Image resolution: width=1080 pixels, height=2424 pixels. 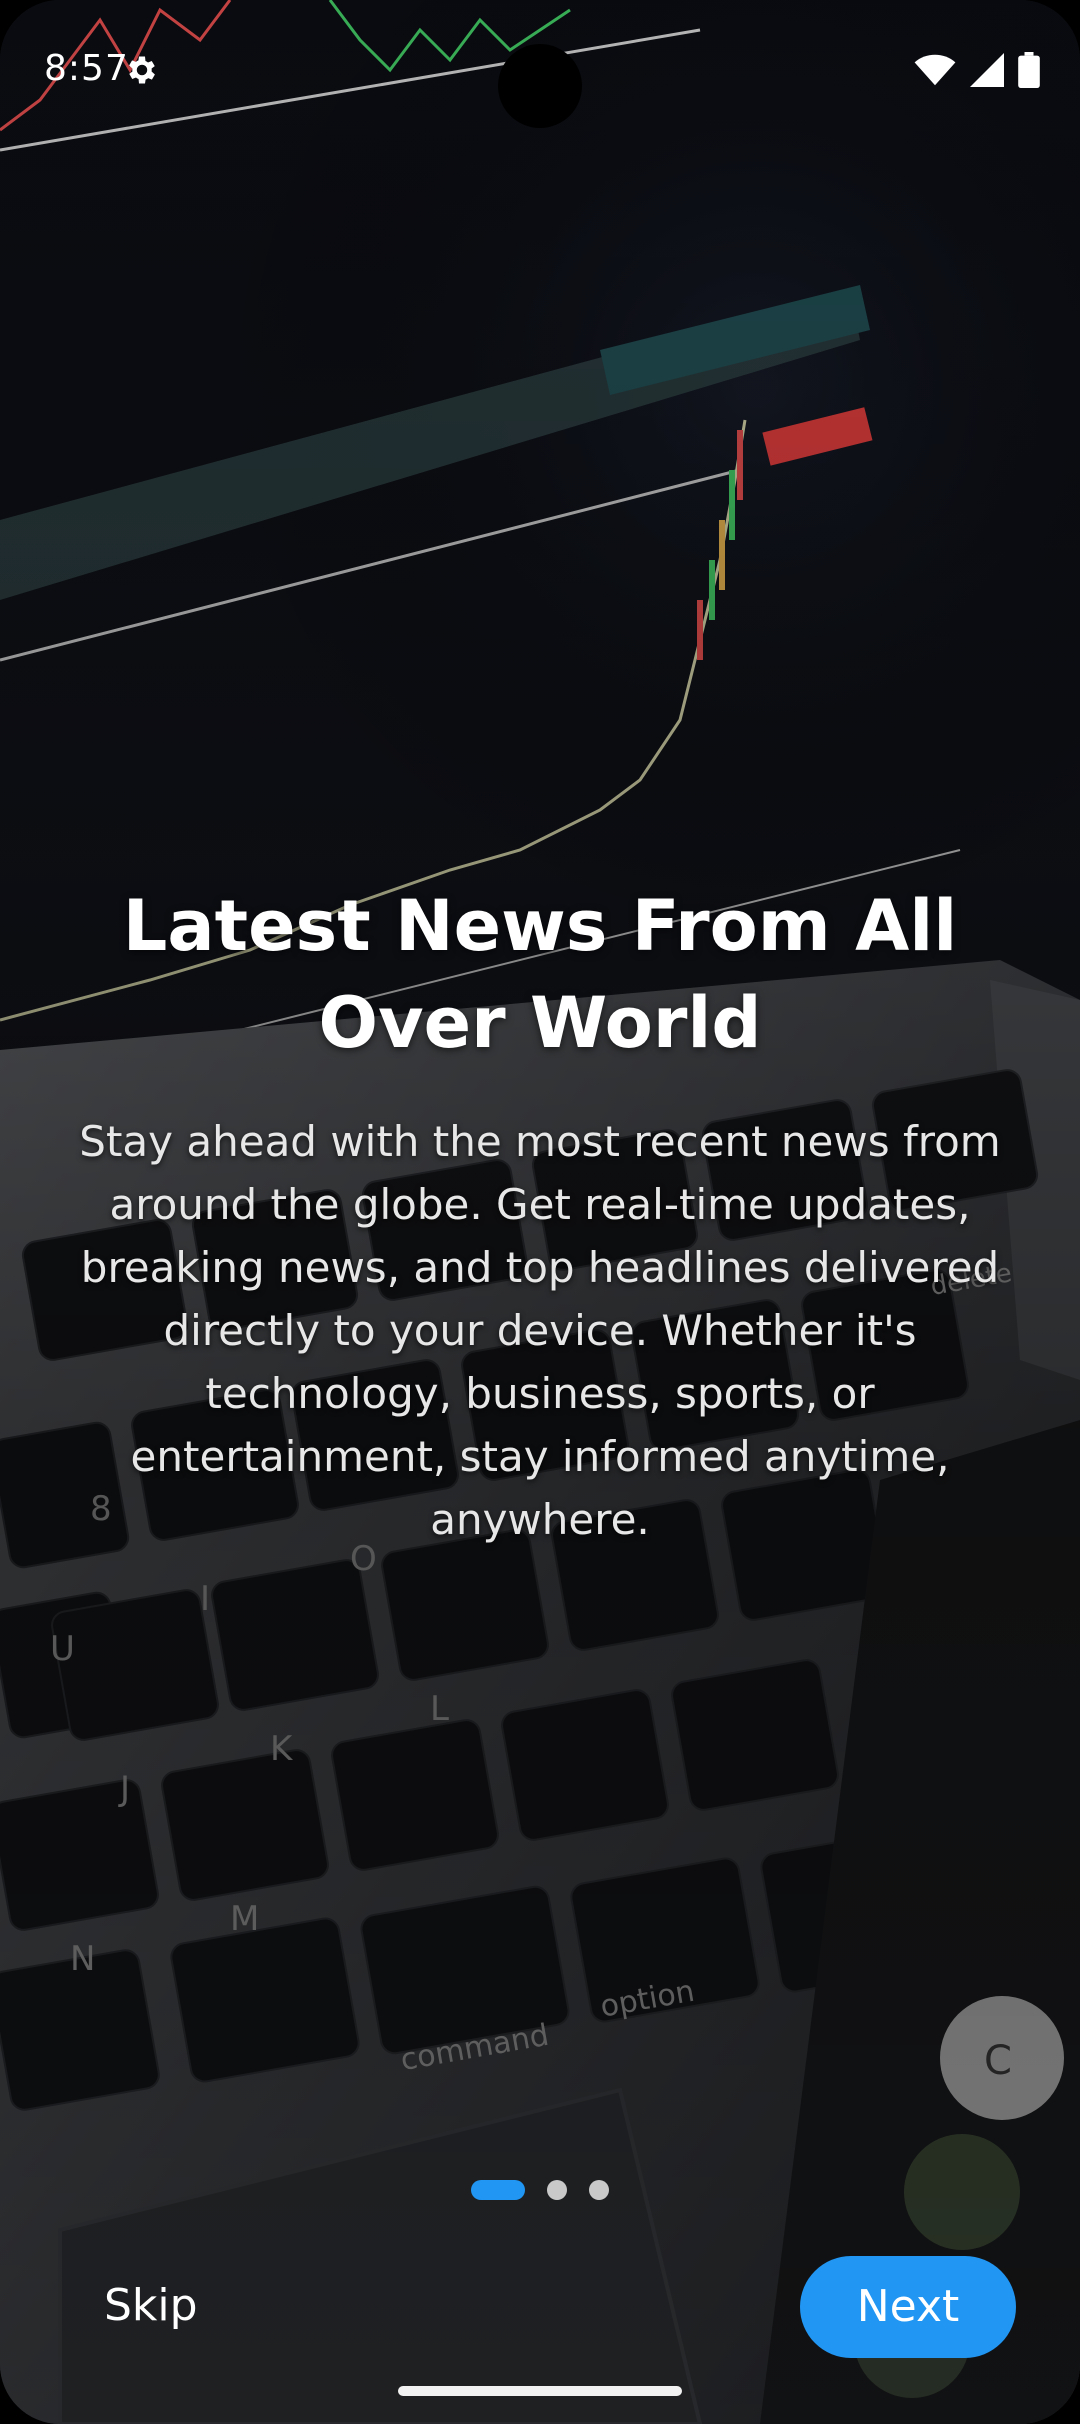 I want to click on page-dot-active, so click(x=498, y=2190).